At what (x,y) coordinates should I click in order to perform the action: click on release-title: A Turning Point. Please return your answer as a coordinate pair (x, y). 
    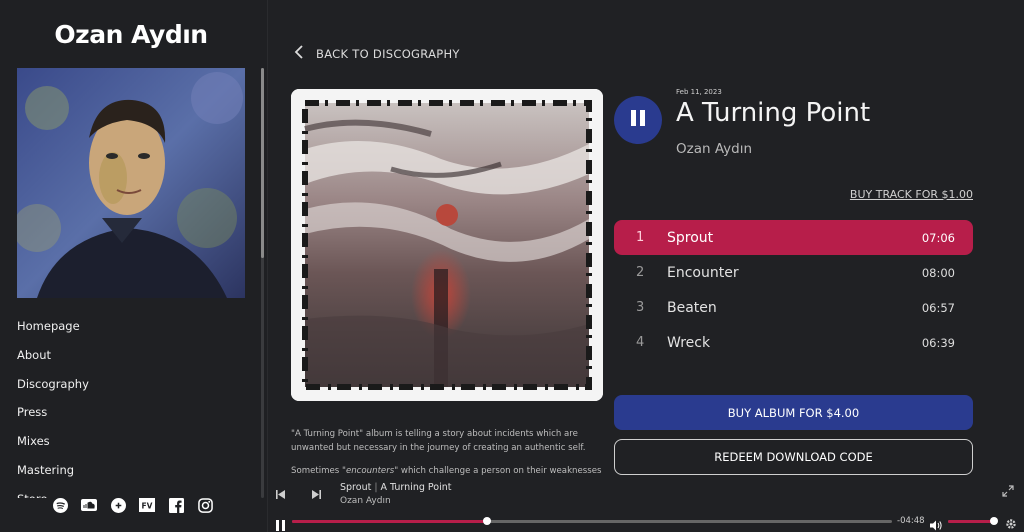
    Looking at the image, I should click on (773, 113).